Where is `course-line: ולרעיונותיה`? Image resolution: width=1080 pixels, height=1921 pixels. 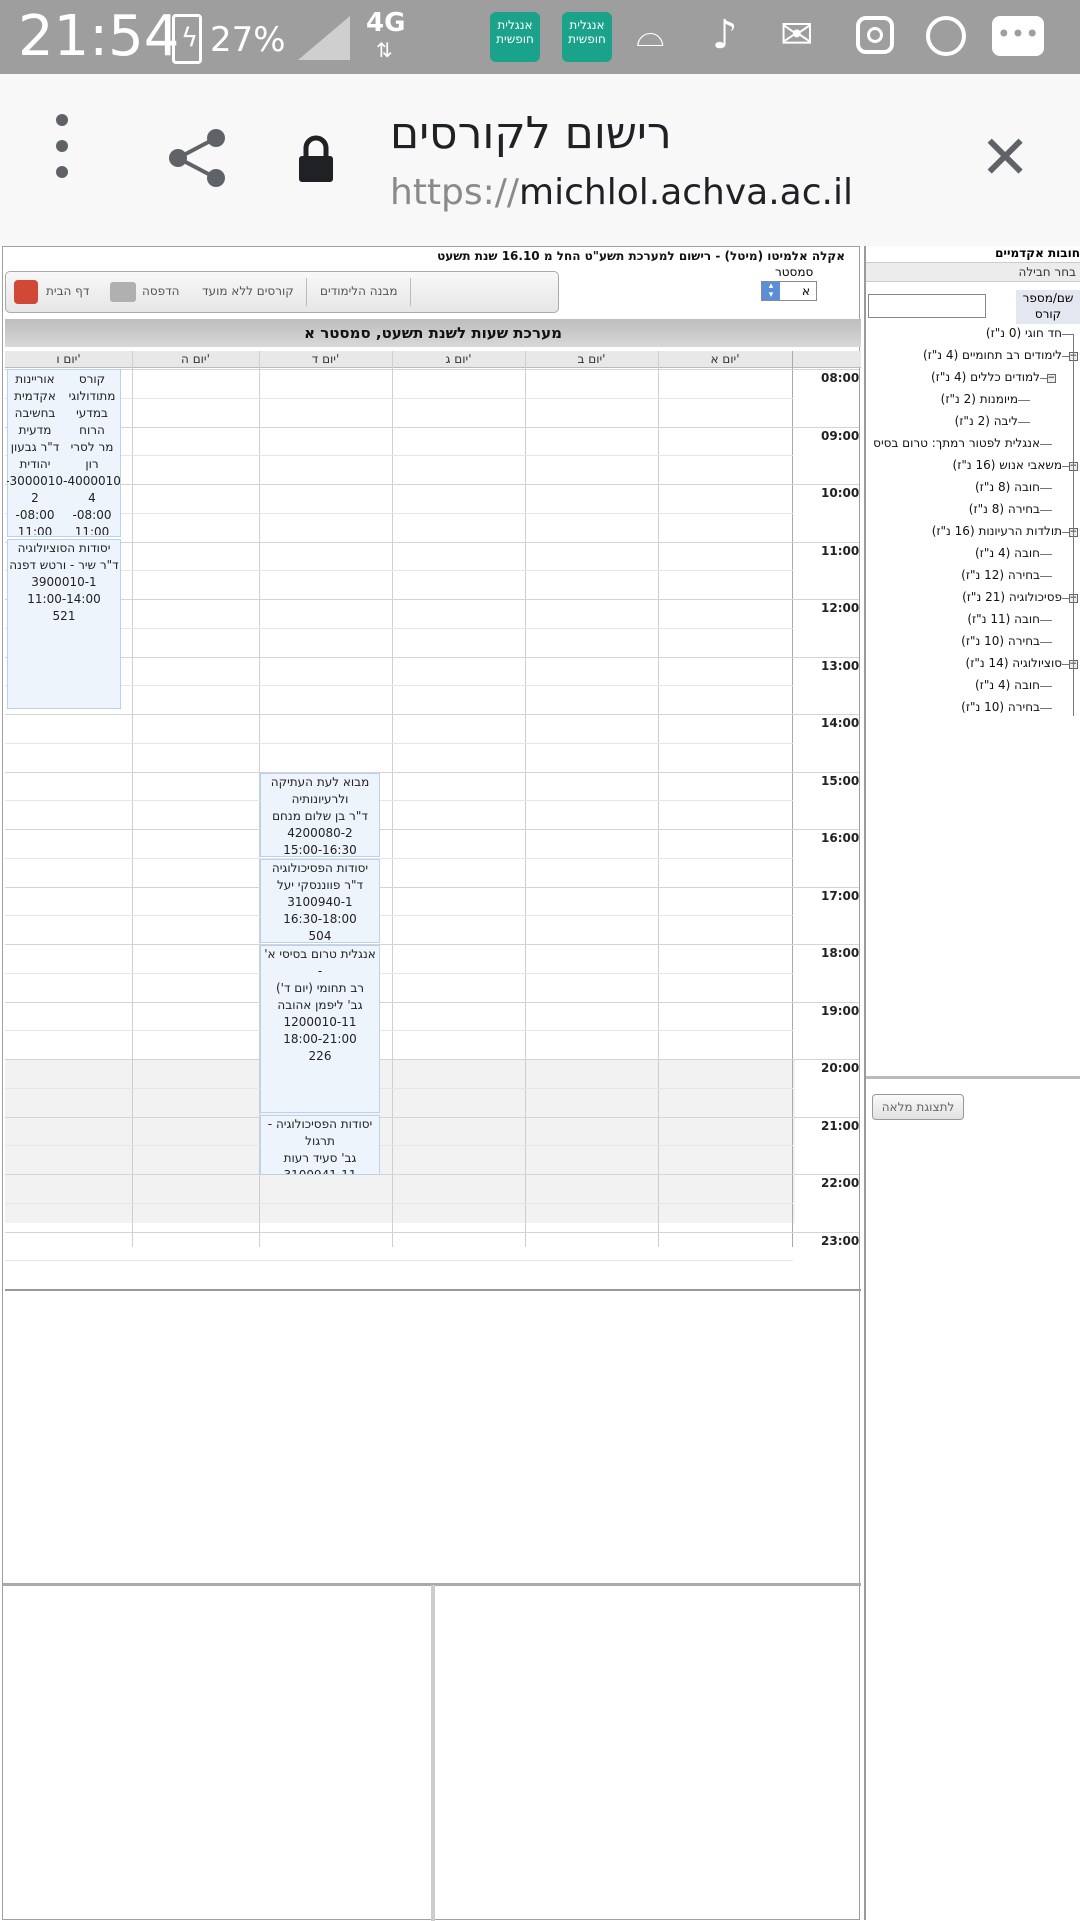
course-line: ולרעיונותיה is located at coordinates (320, 799).